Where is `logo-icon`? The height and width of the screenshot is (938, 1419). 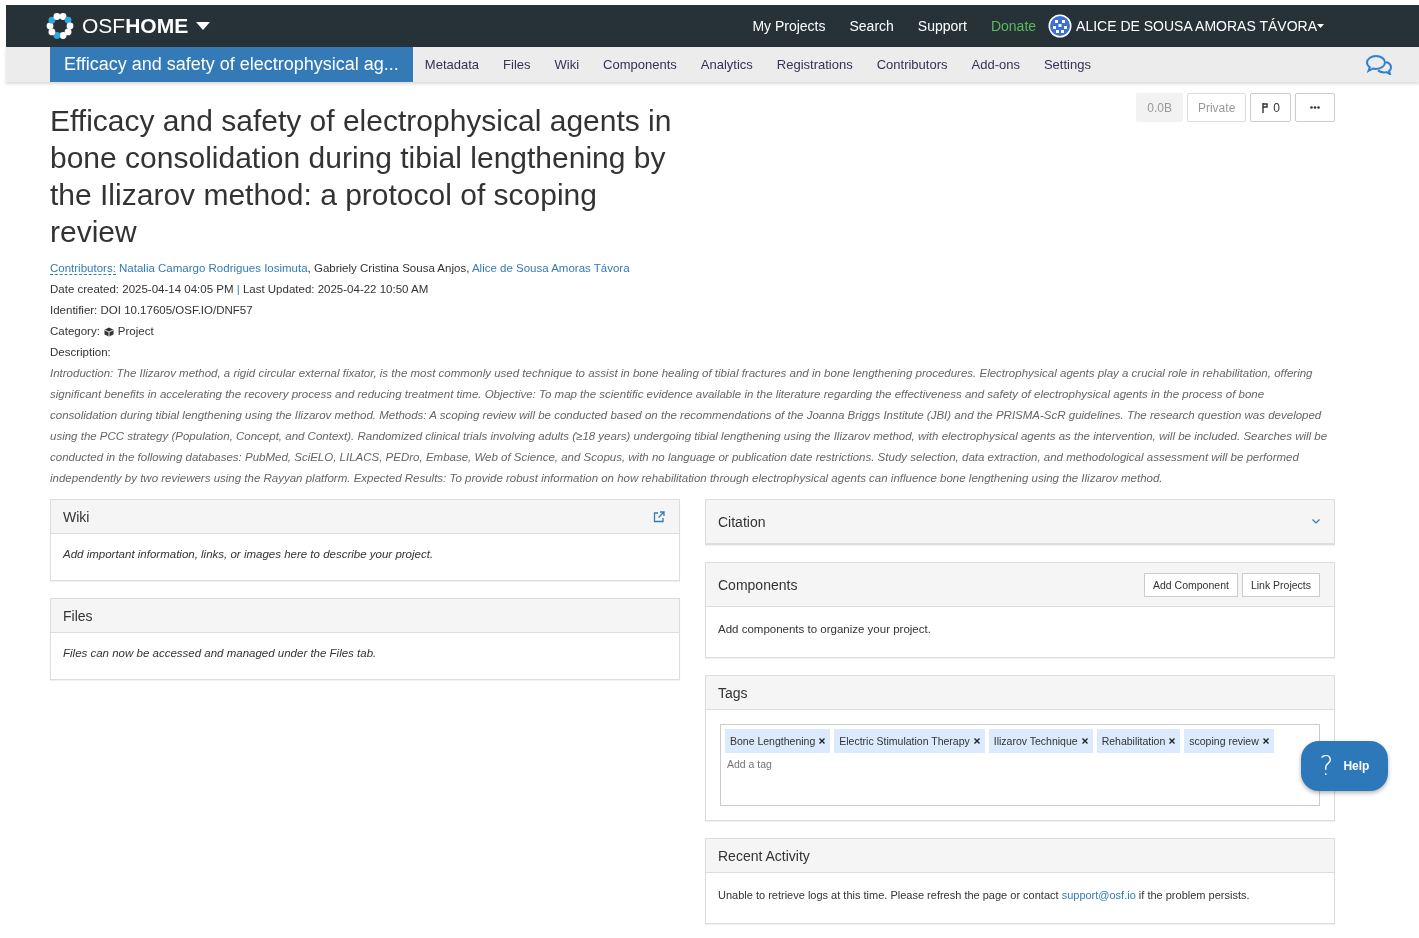 logo-icon is located at coordinates (60, 26).